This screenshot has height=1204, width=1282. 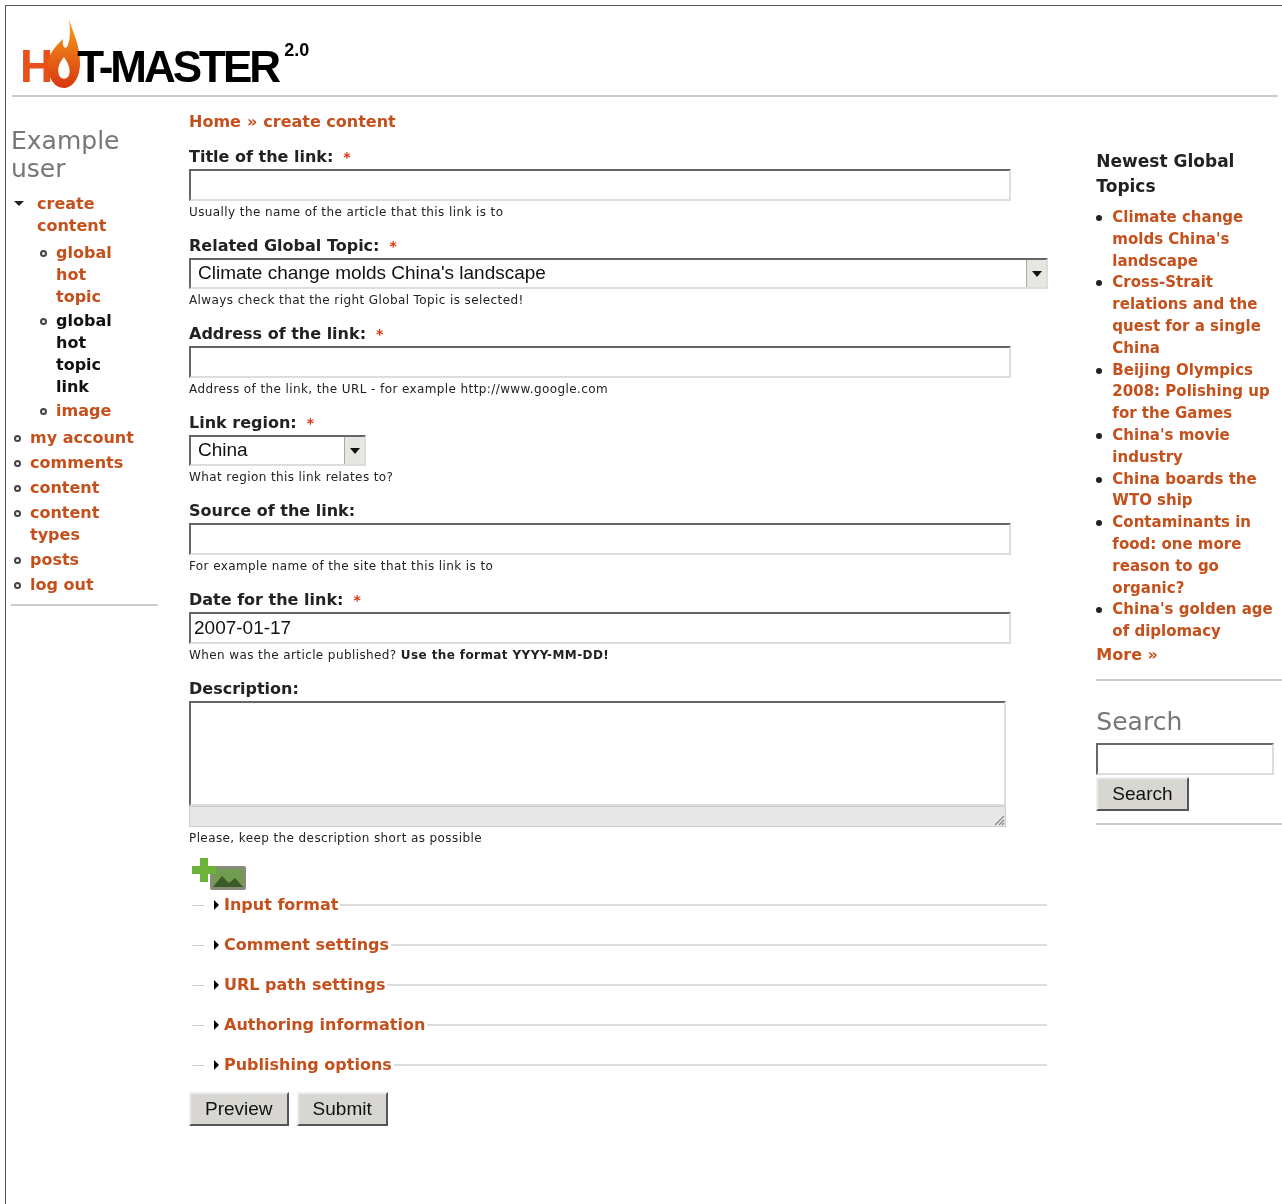 What do you see at coordinates (36, 66) in the screenshot?
I see `logo-text: H` at bounding box center [36, 66].